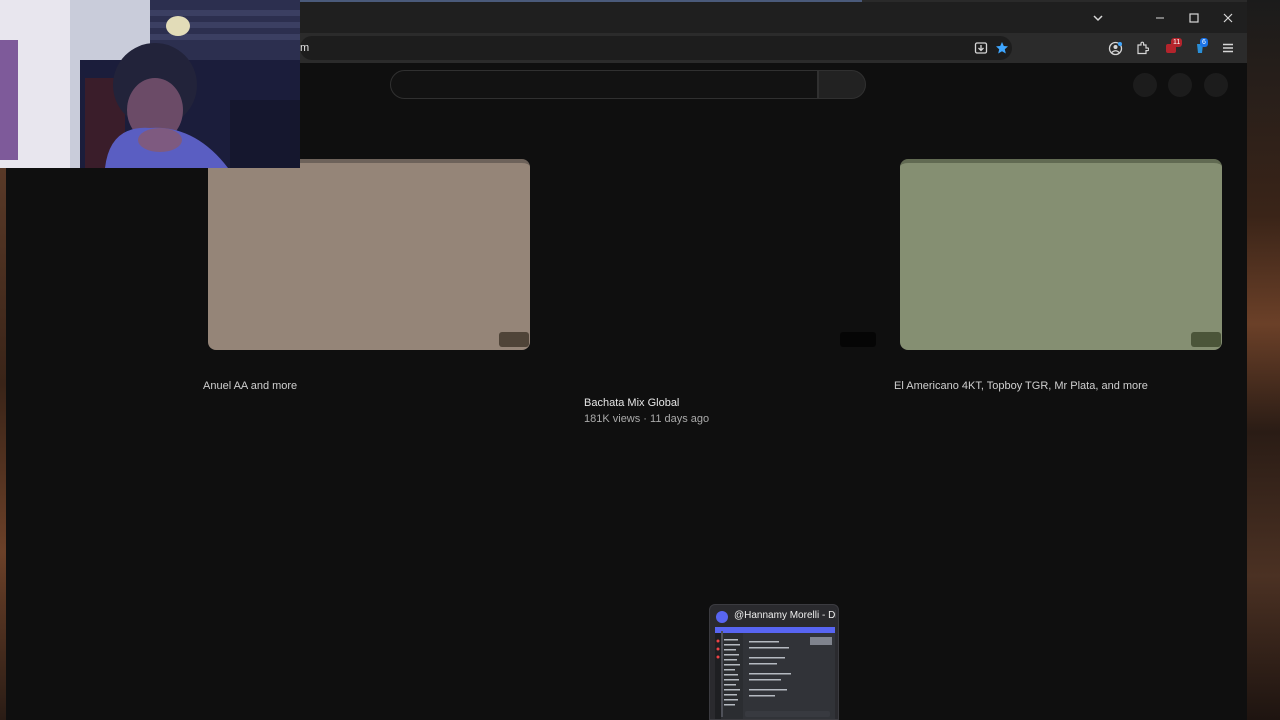 This screenshot has height=720, width=1280. I want to click on video-meta: 181K views · 11 days ago, so click(647, 419).